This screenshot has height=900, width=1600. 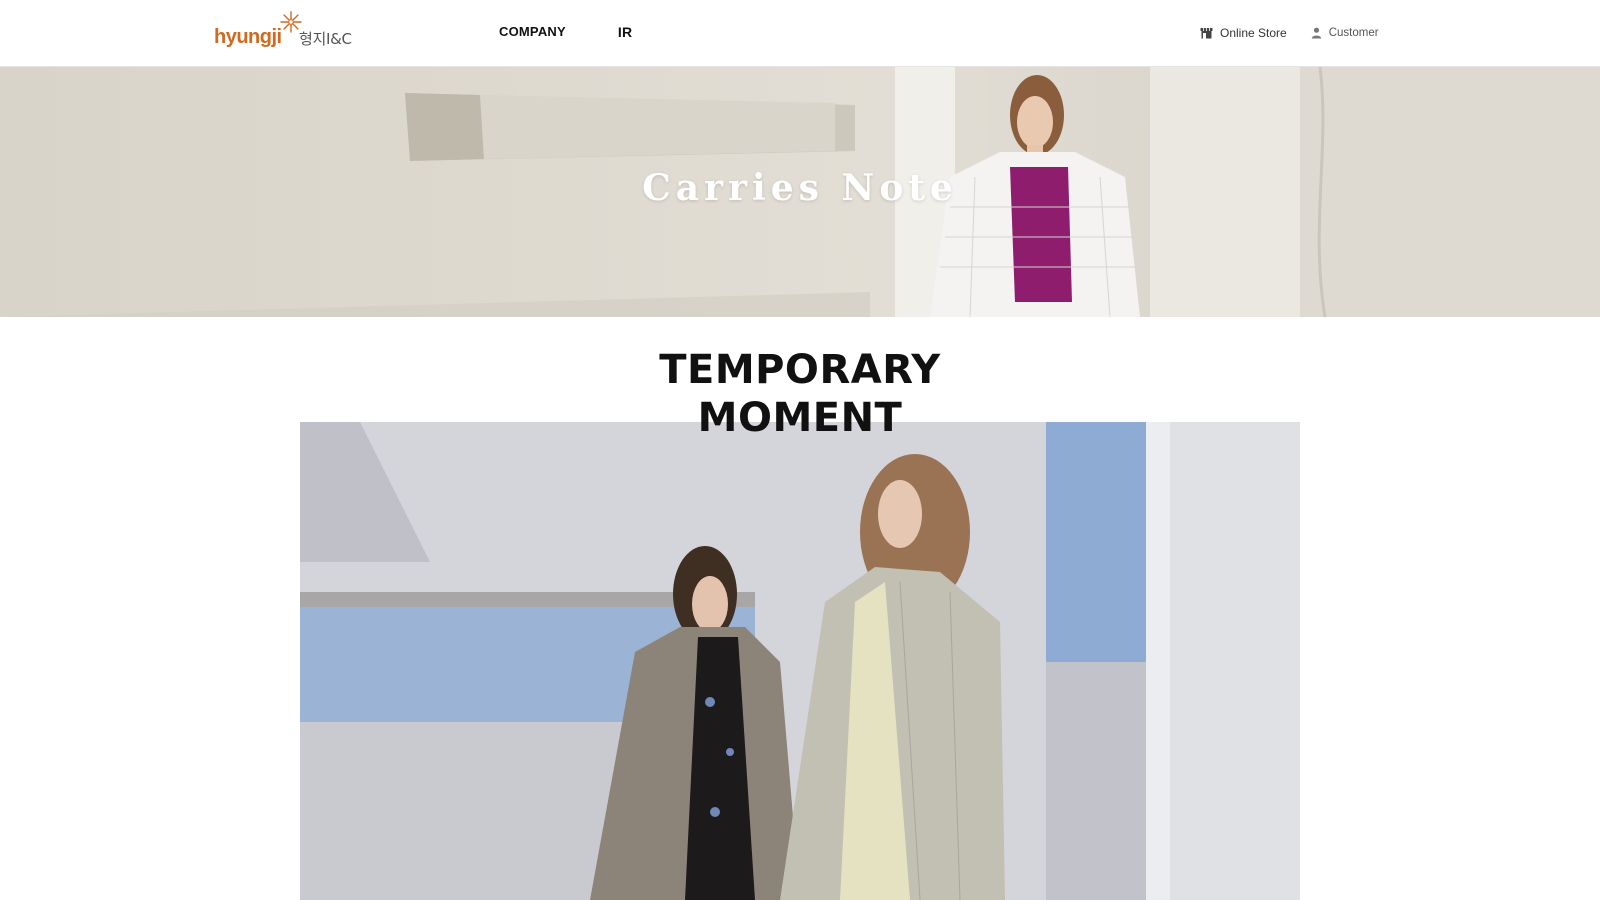 What do you see at coordinates (1289, 33) in the screenshot?
I see `utility-links: Online Store Customer` at bounding box center [1289, 33].